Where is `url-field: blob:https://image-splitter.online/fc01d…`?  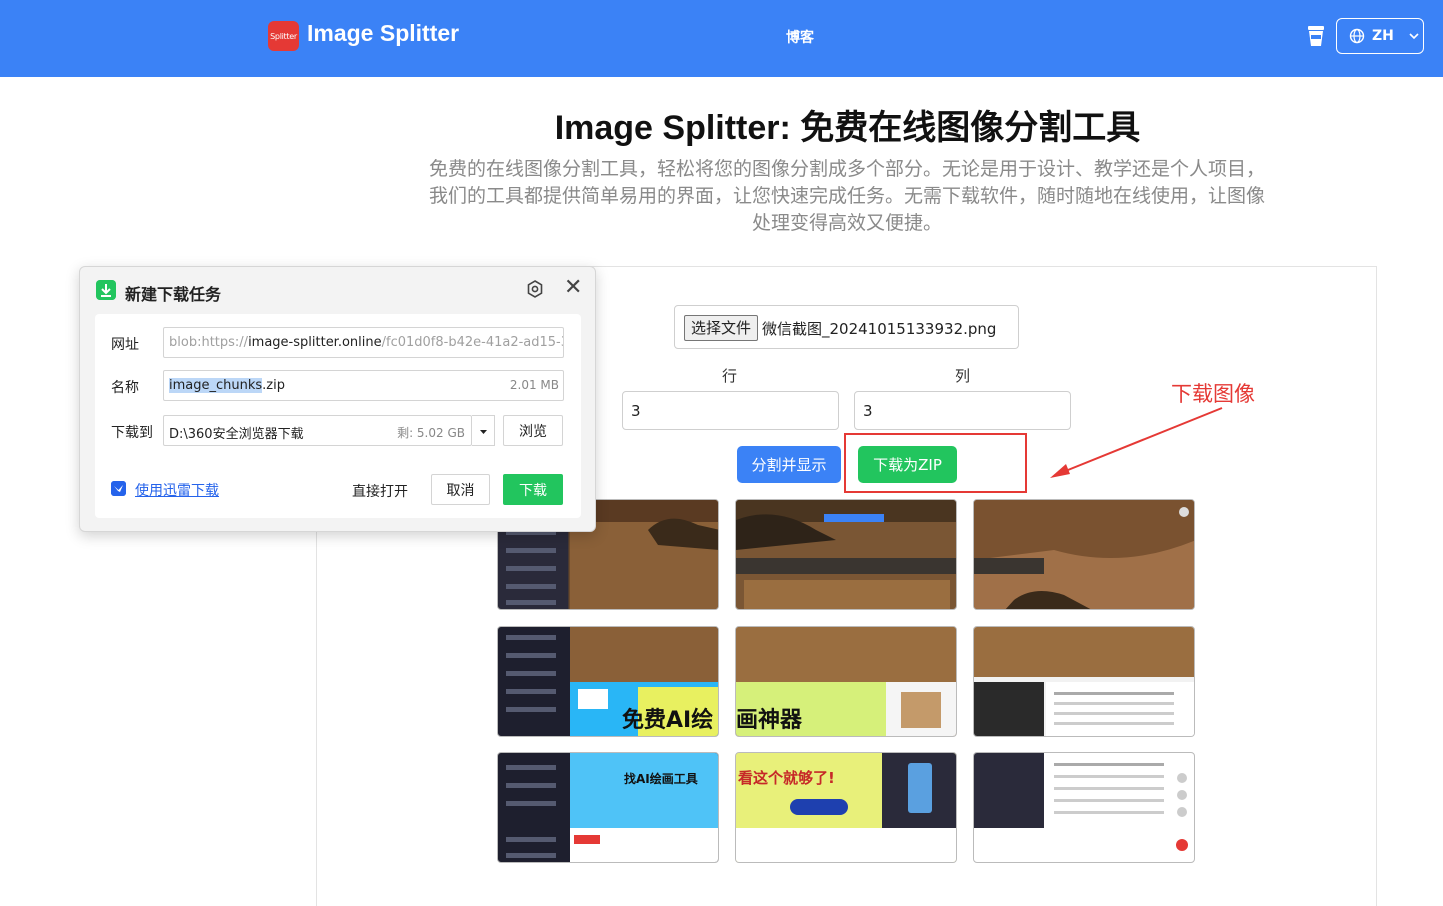
url-field: blob:https://image-splitter.online/fc01d… is located at coordinates (363, 342).